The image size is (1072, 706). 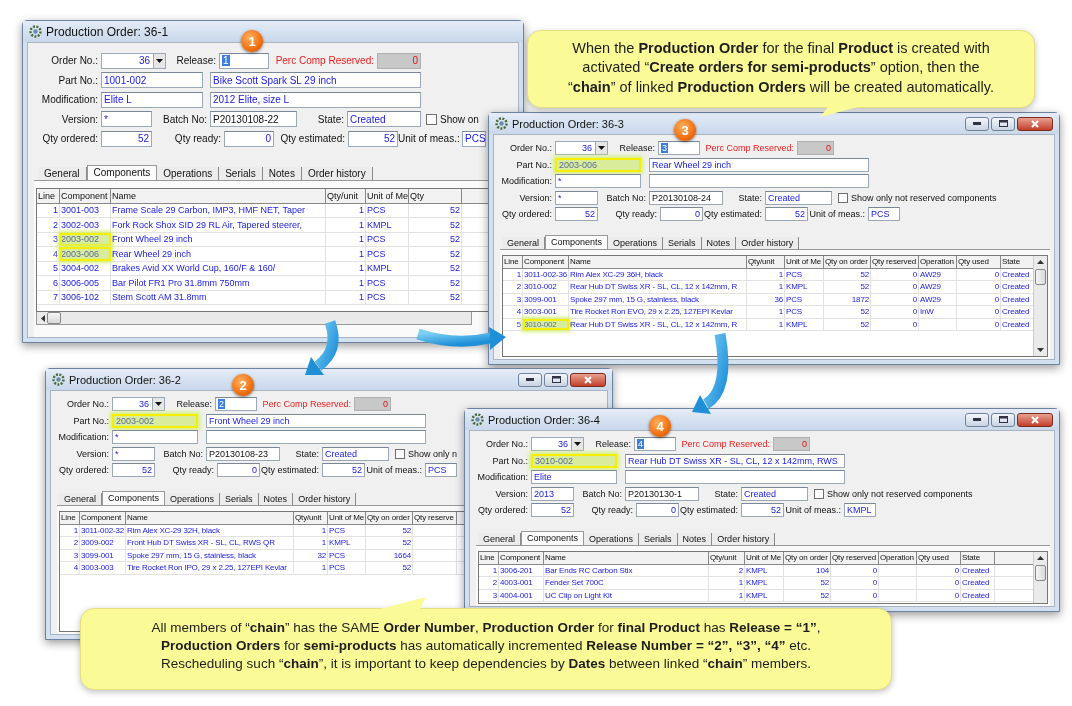 I want to click on input-field: Bike Scott Spark SL 29 inch, so click(x=315, y=80).